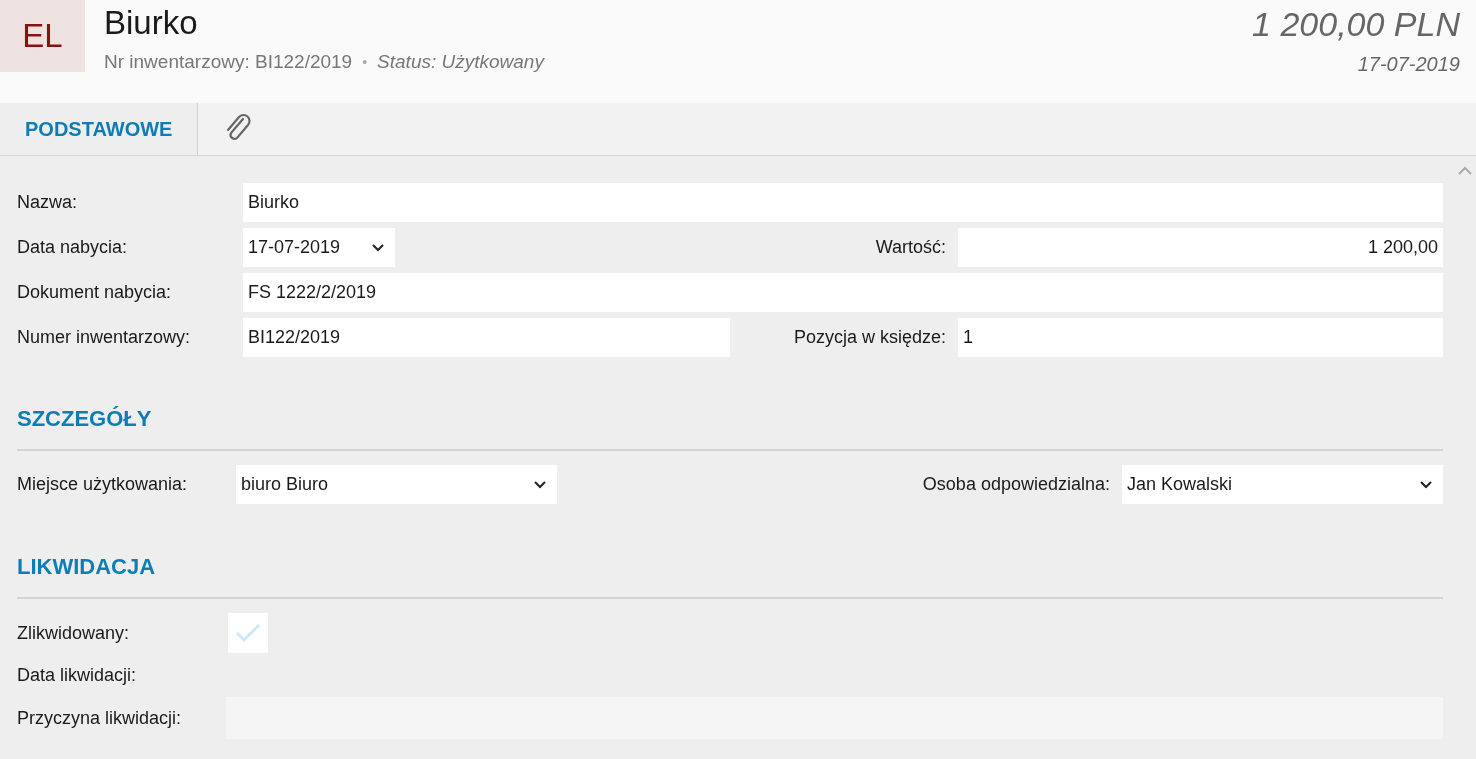 This screenshot has width=1476, height=759. Describe the element at coordinates (486, 337) in the screenshot. I see `text-field: BI122/2019` at that location.